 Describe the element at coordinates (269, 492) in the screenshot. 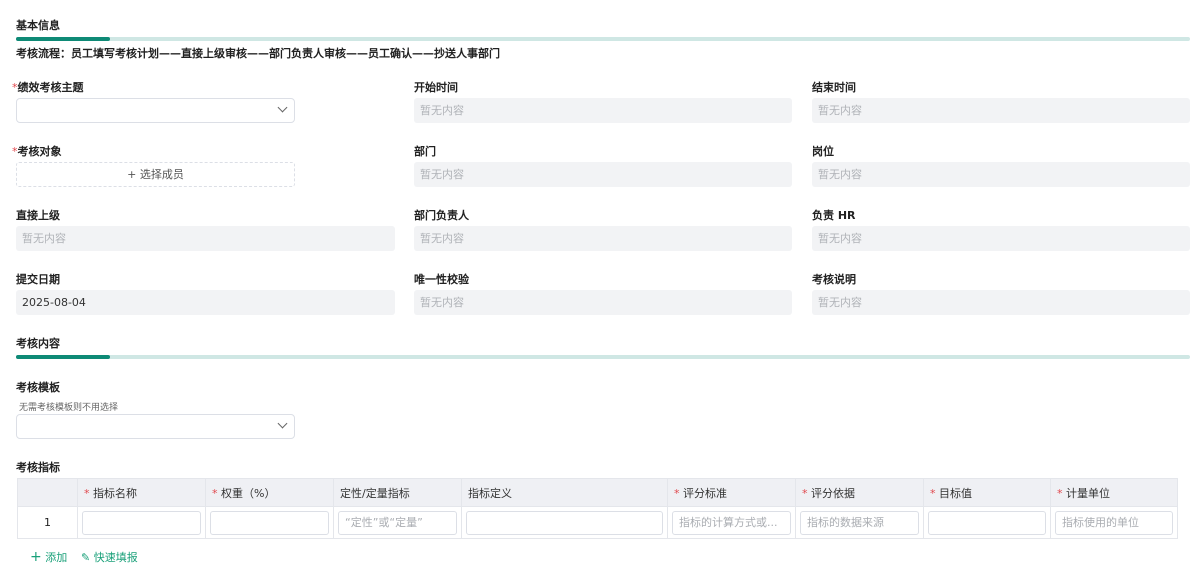

I see `column-header: * 权重（%）` at that location.